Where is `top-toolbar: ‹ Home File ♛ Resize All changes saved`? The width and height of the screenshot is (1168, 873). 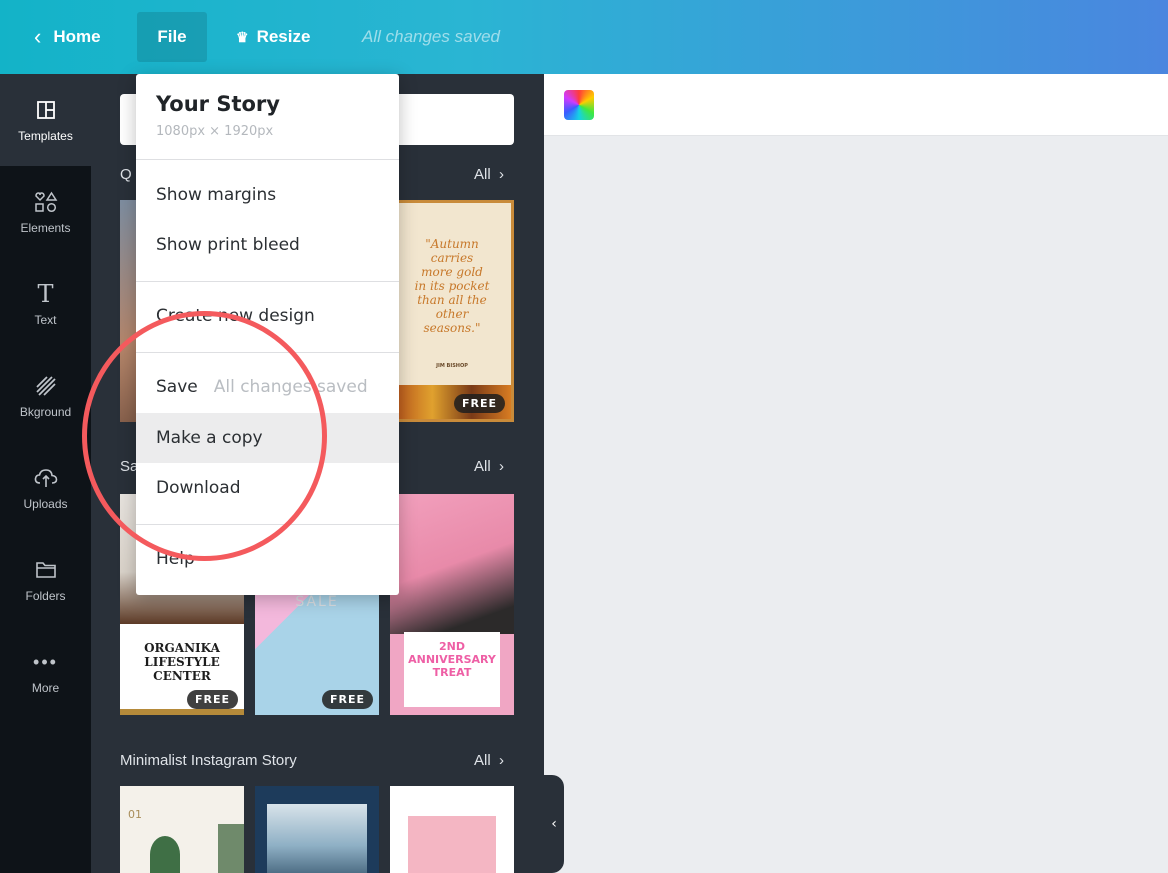 top-toolbar: ‹ Home File ♛ Resize All changes saved is located at coordinates (584, 37).